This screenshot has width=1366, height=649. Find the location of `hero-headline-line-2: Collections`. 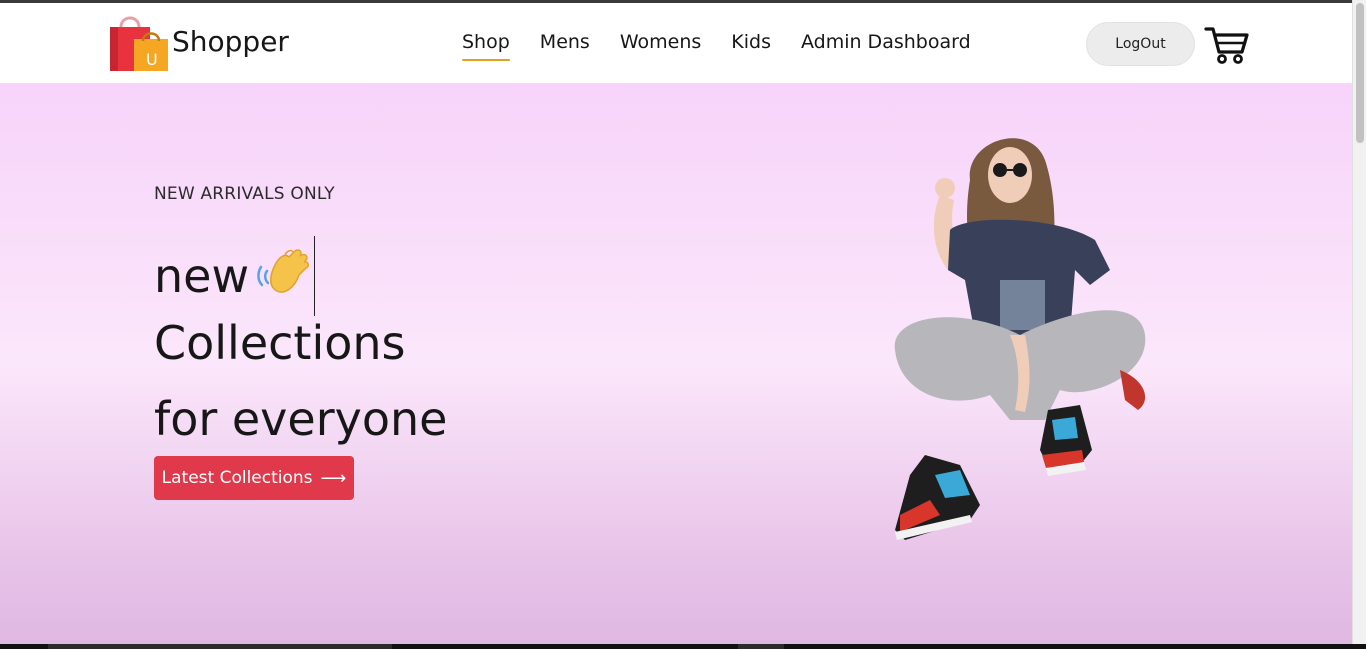

hero-headline-line-2: Collections is located at coordinates (280, 343).